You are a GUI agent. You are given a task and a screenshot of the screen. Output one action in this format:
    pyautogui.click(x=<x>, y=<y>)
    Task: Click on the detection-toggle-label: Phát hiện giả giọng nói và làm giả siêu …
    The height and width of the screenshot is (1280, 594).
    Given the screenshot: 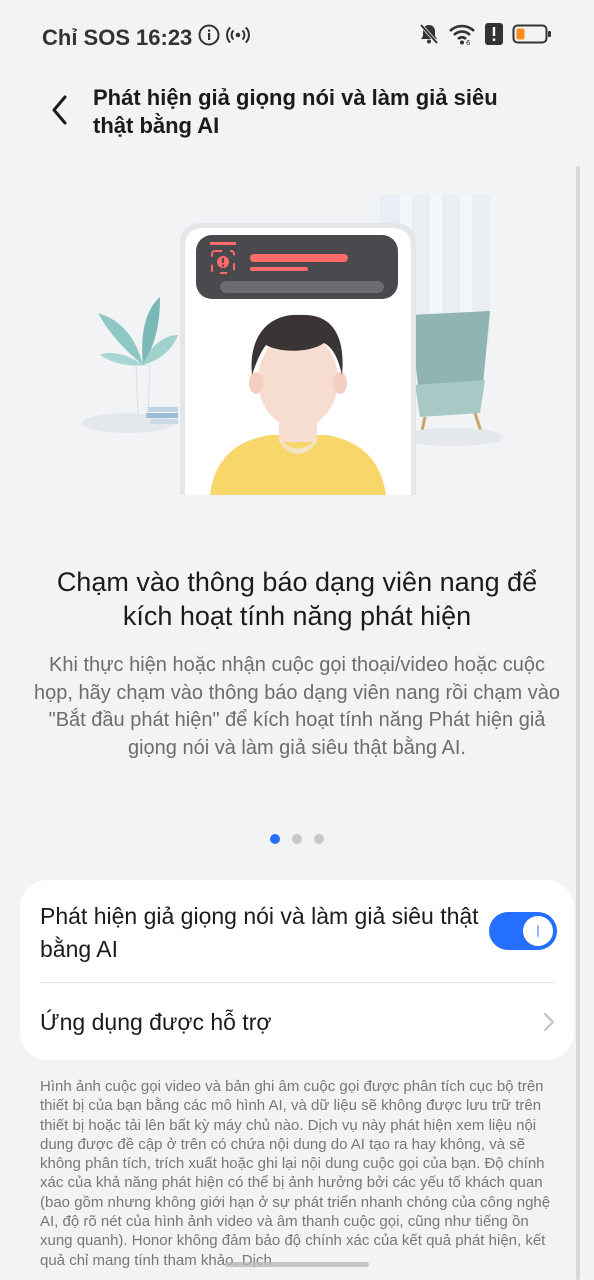 What is the action you would take?
    pyautogui.click(x=259, y=932)
    